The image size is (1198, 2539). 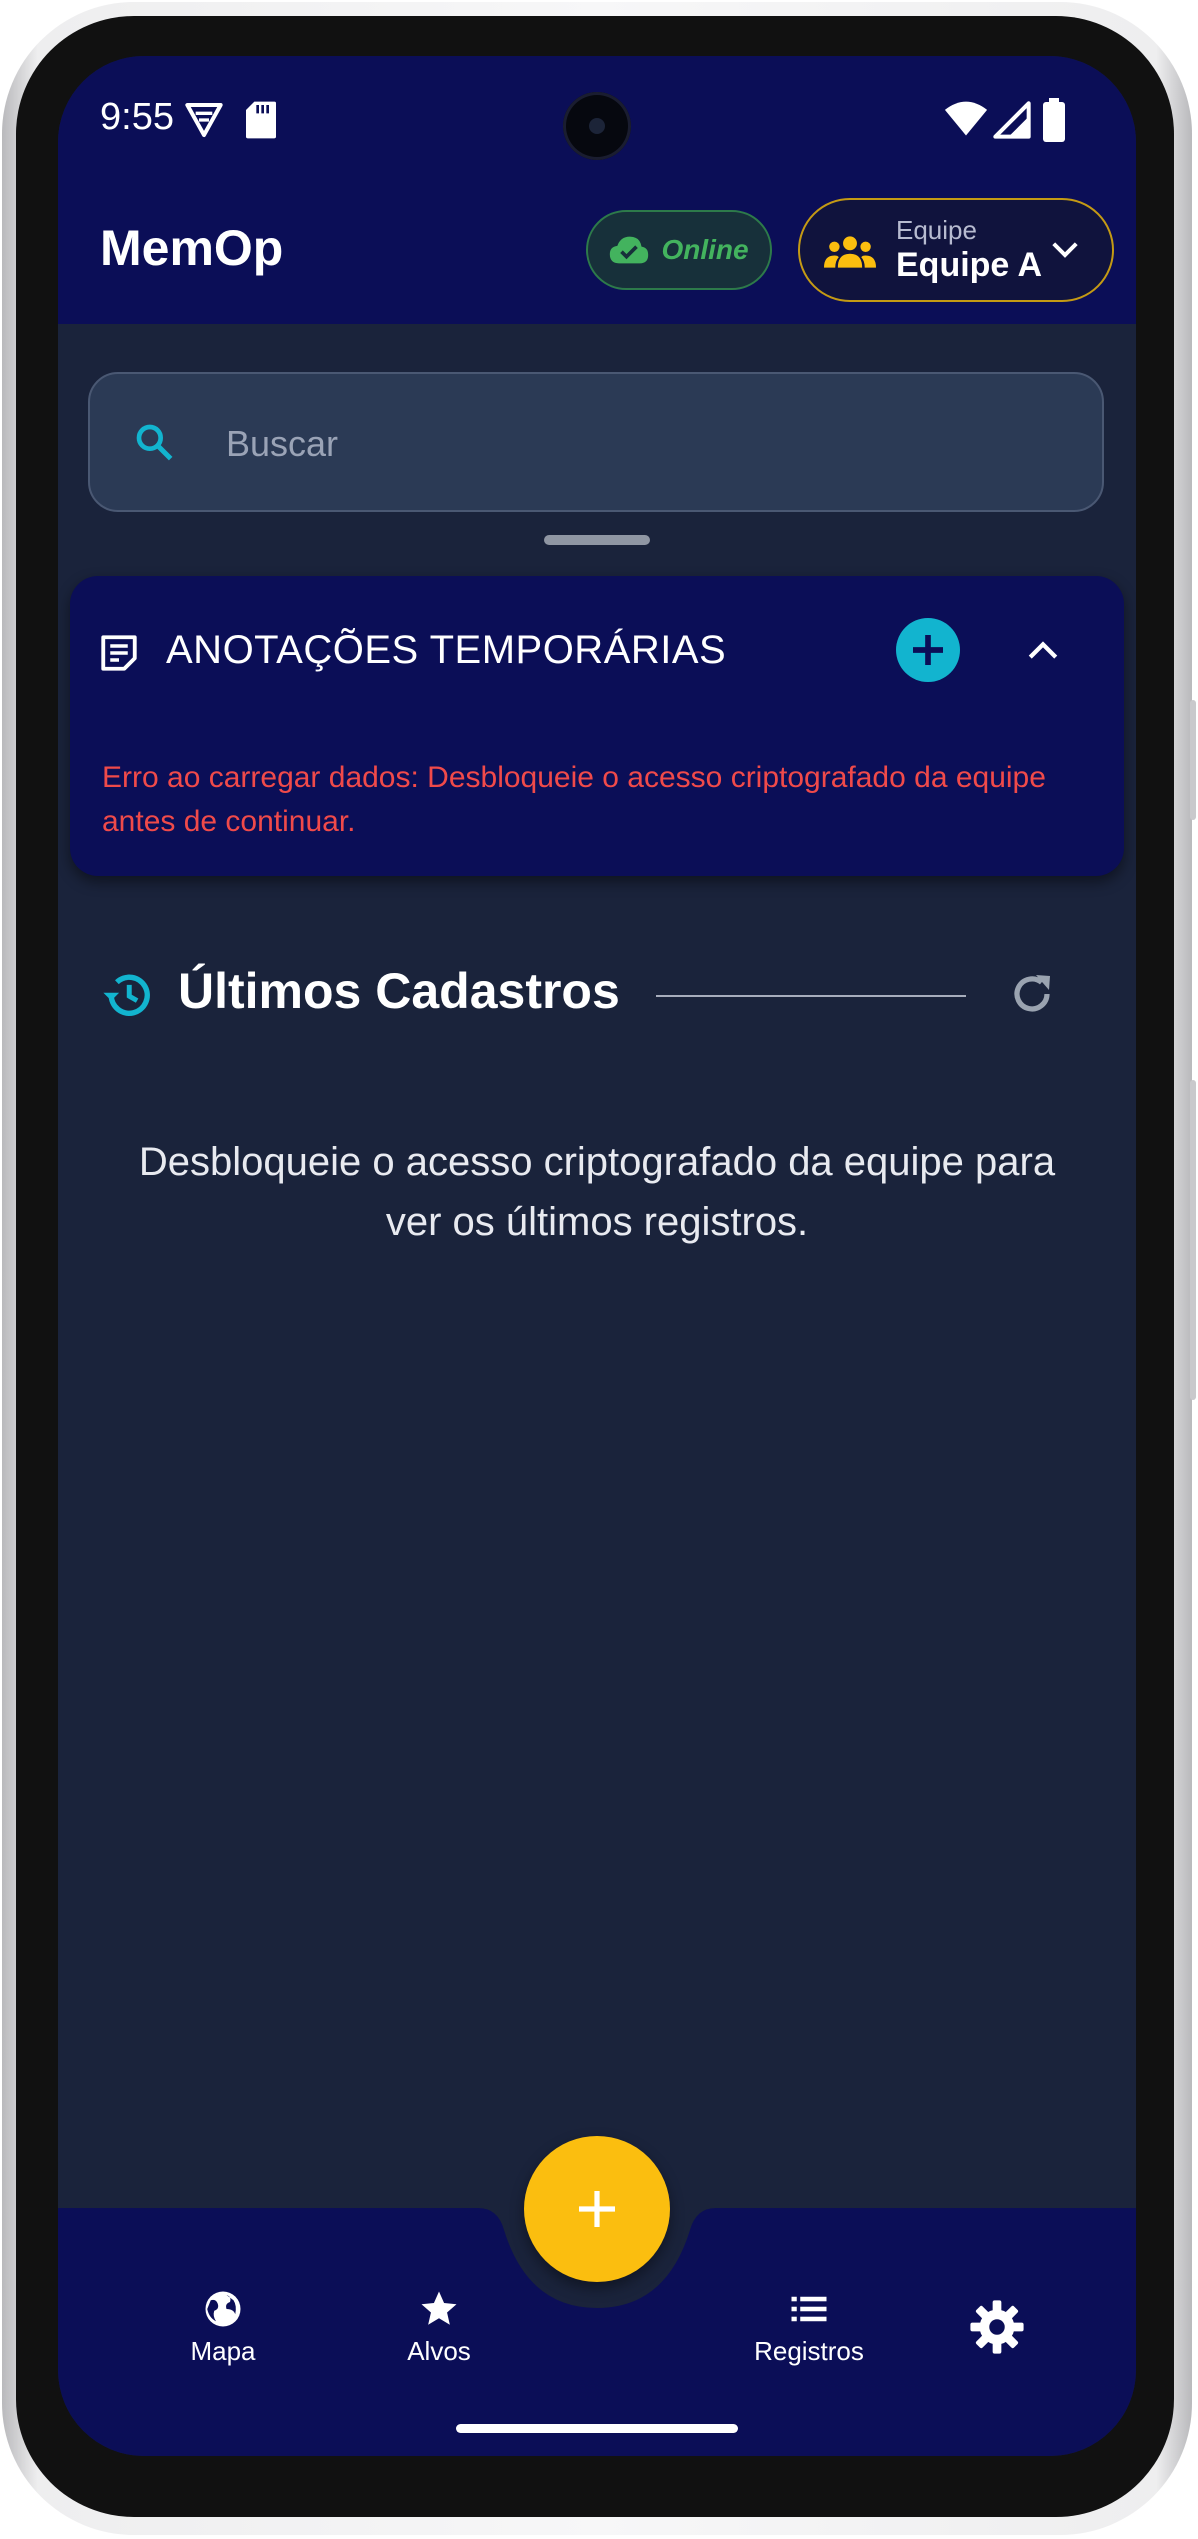 I want to click on cloud-done-icon, so click(x=629, y=250).